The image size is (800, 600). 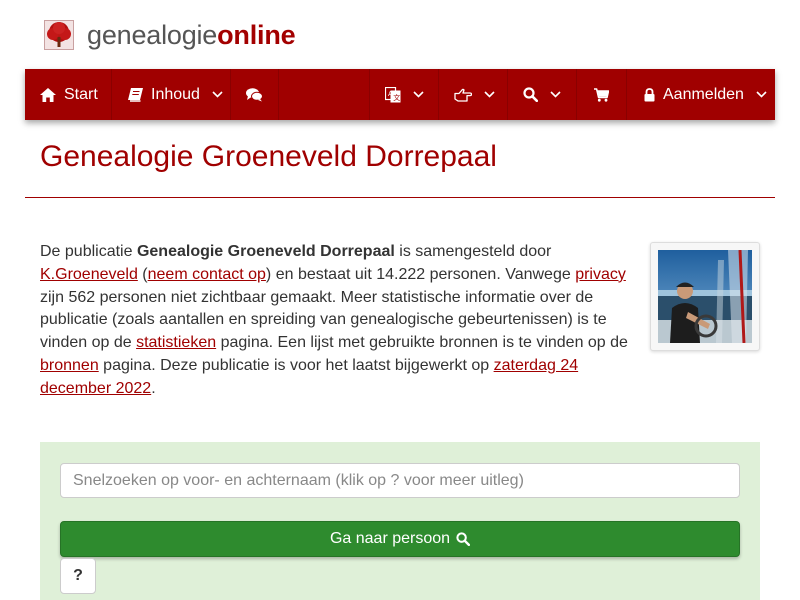 I want to click on cart-icon, so click(x=601, y=94).